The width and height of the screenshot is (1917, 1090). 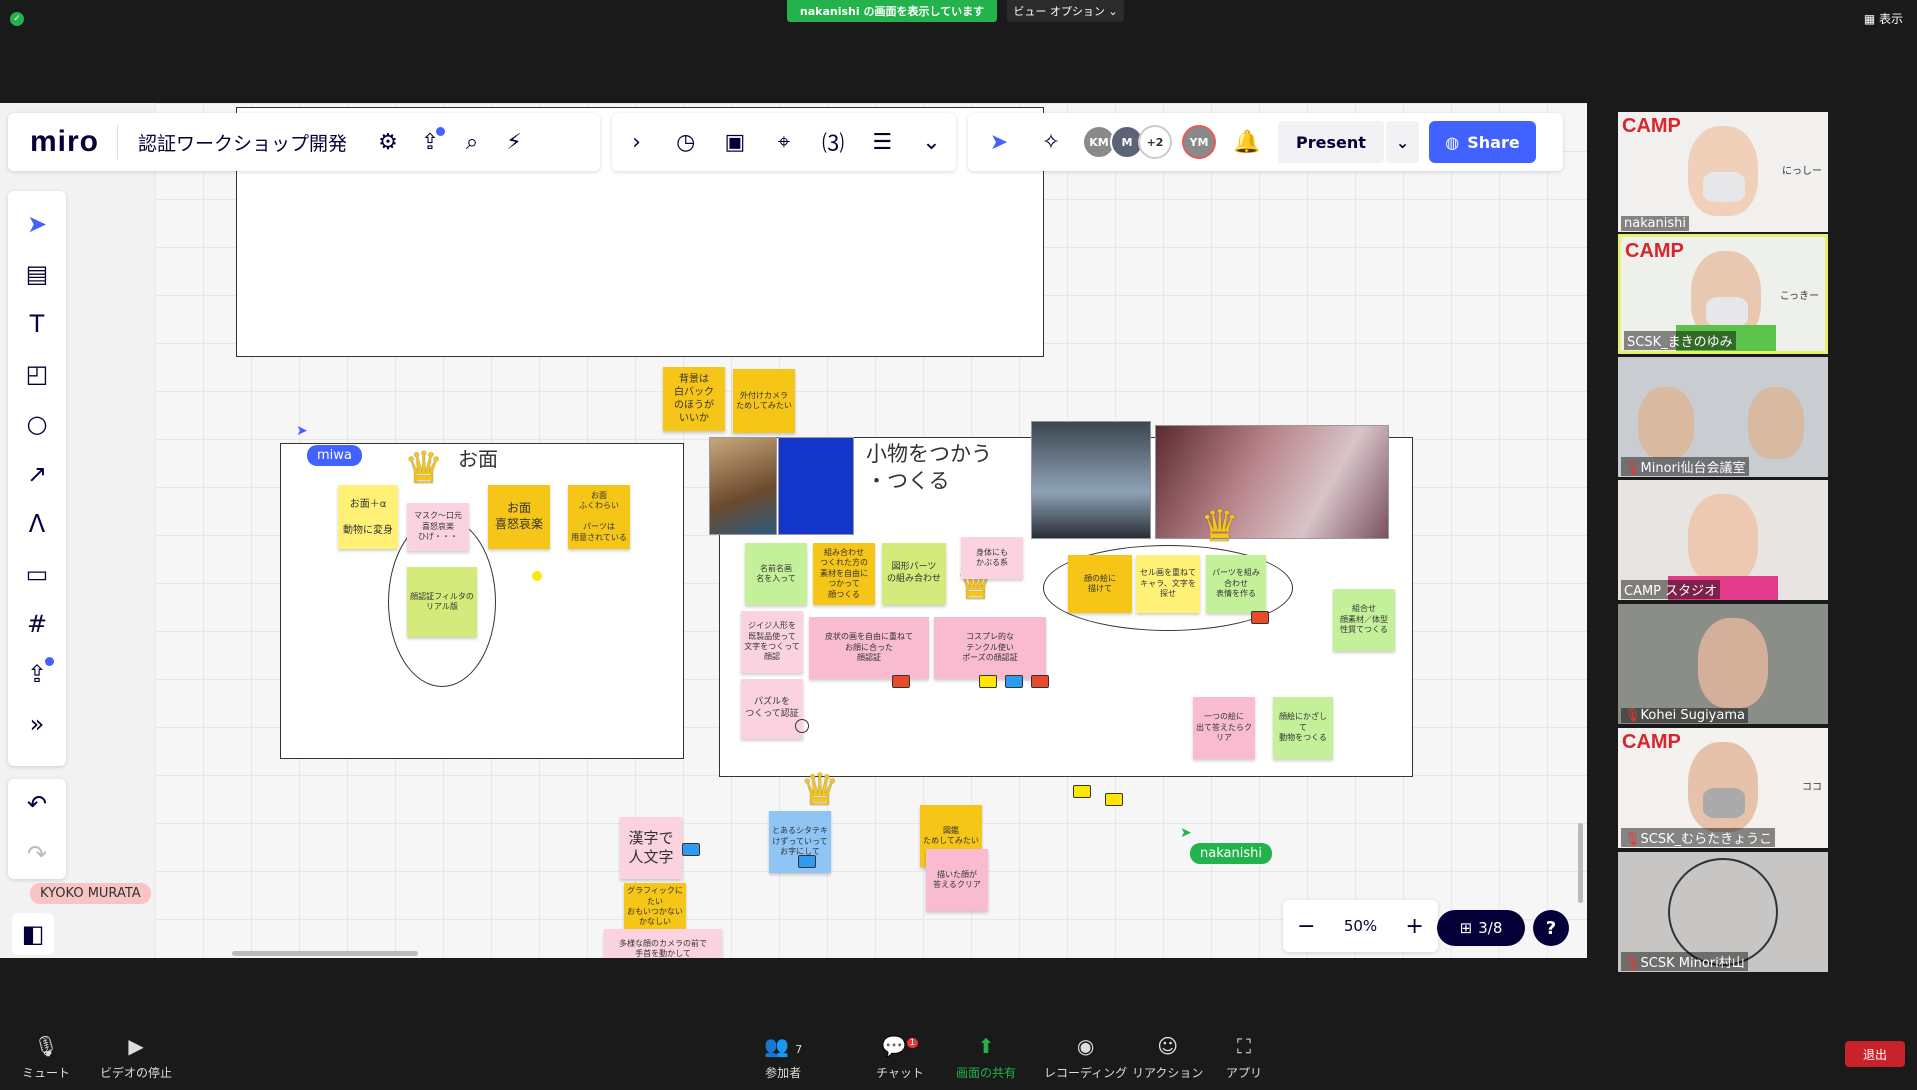 What do you see at coordinates (869, 648) in the screenshot?
I see `sticky-note: 皮状の画を自由に重ねて お顔に合った 顔認証` at bounding box center [869, 648].